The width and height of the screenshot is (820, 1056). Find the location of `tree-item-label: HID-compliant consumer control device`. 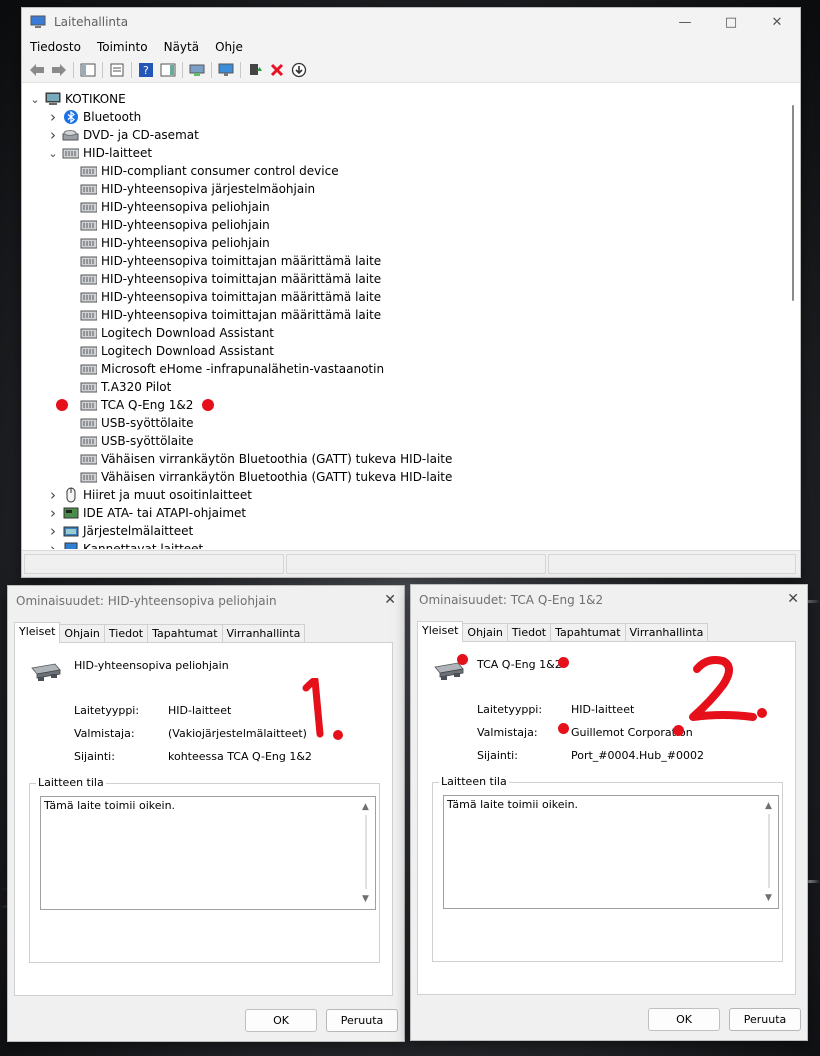

tree-item-label: HID-compliant consumer control device is located at coordinates (220, 171).